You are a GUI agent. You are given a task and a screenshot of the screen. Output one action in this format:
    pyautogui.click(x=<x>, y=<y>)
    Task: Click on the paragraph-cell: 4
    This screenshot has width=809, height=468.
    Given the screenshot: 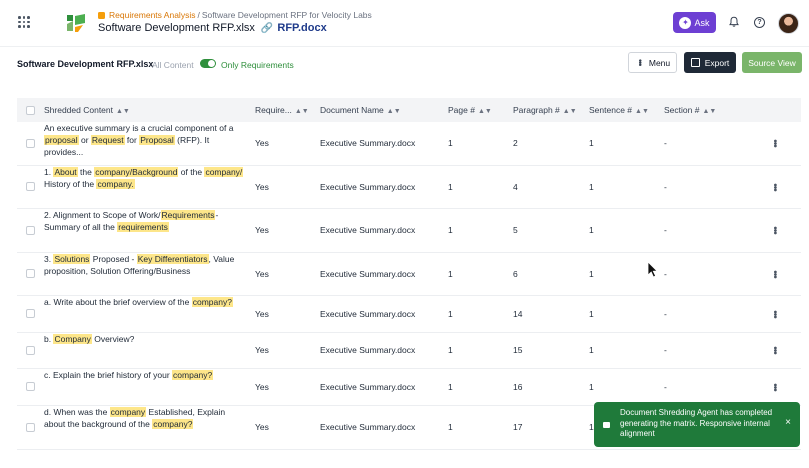 What is the action you would take?
    pyautogui.click(x=515, y=186)
    